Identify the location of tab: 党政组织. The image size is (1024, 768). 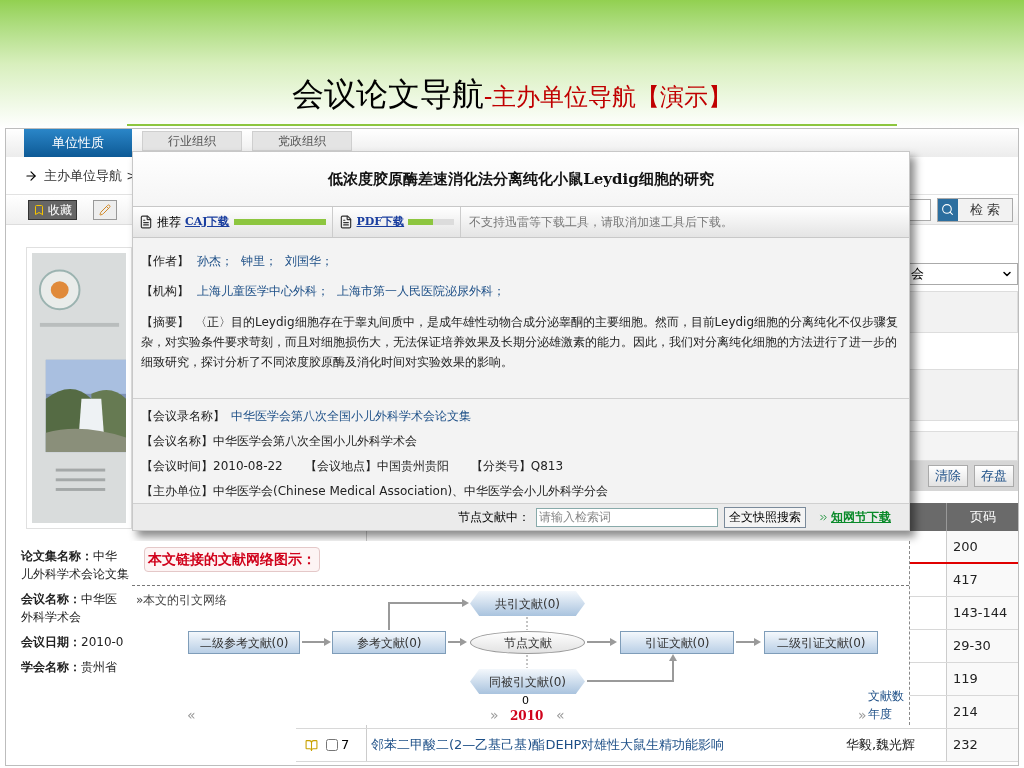
(302, 141).